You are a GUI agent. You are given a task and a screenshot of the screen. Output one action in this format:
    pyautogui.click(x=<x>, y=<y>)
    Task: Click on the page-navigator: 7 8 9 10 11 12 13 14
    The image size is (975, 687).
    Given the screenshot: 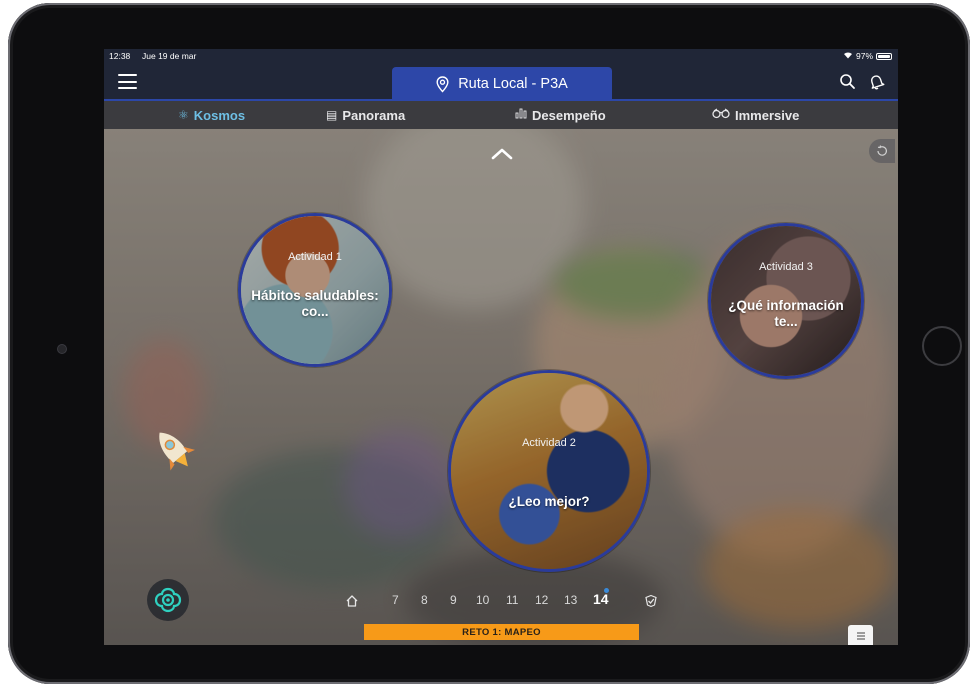 What is the action you would take?
    pyautogui.click(x=507, y=601)
    